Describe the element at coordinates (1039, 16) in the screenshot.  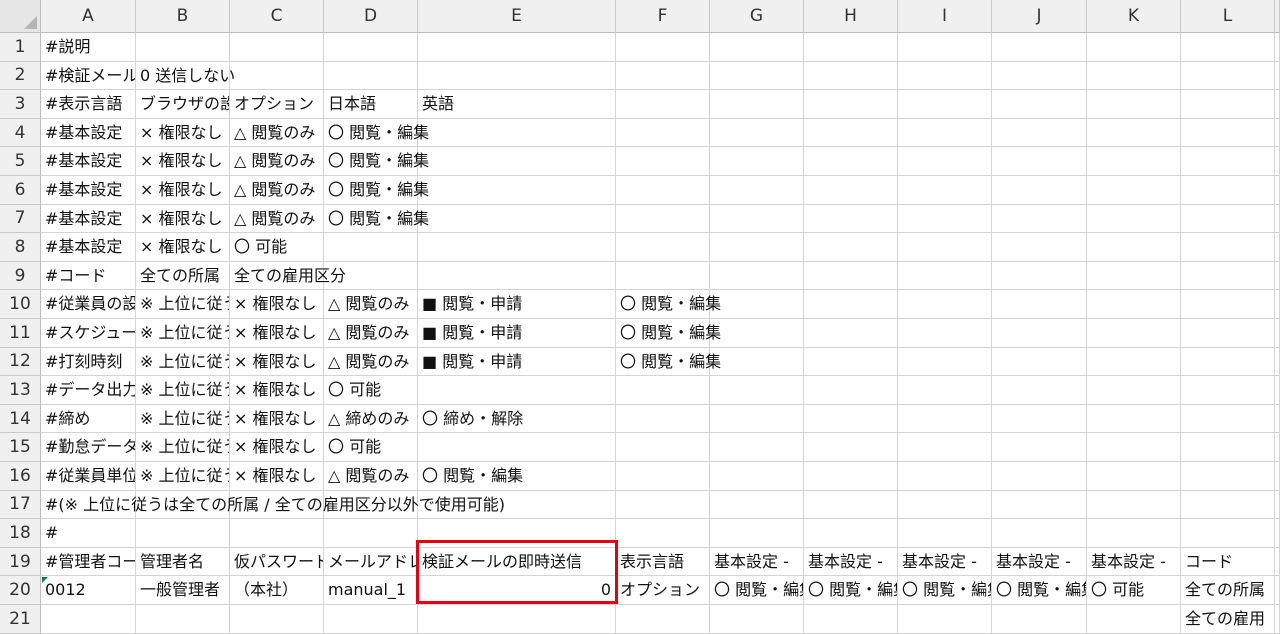
I see `column-header-j: J` at that location.